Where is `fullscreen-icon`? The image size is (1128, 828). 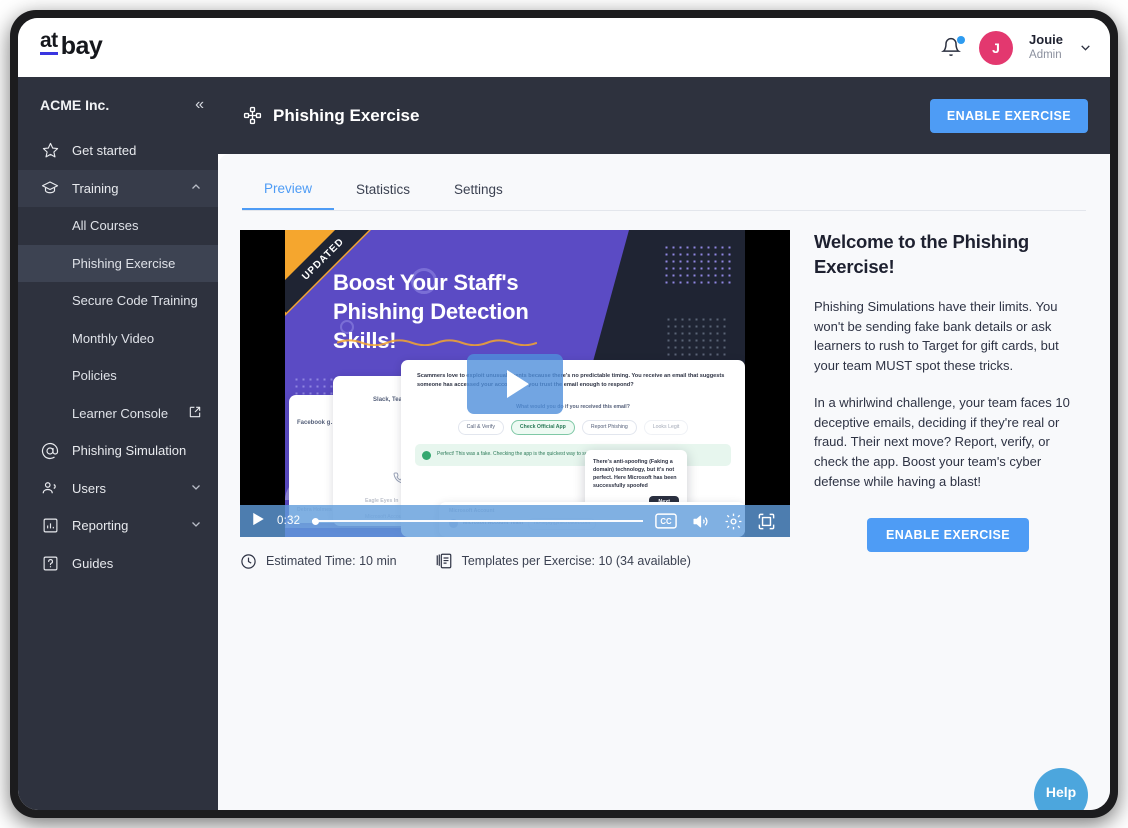
fullscreen-icon is located at coordinates (766, 521).